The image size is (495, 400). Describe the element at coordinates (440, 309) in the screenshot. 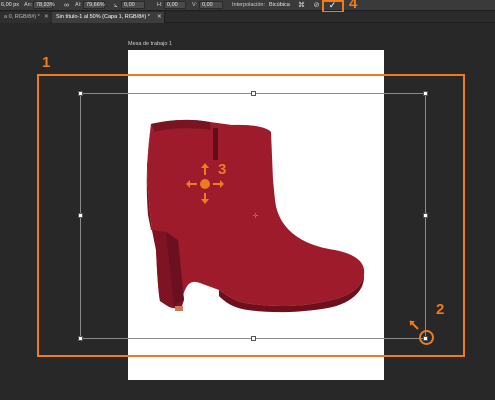

I see `callout-2: 2` at that location.